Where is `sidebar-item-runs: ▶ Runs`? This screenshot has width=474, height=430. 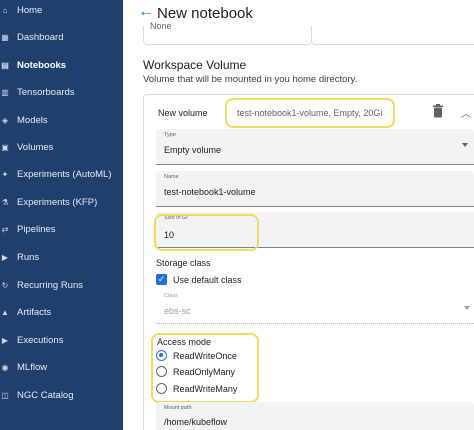
sidebar-item-runs: ▶ Runs is located at coordinates (61, 257).